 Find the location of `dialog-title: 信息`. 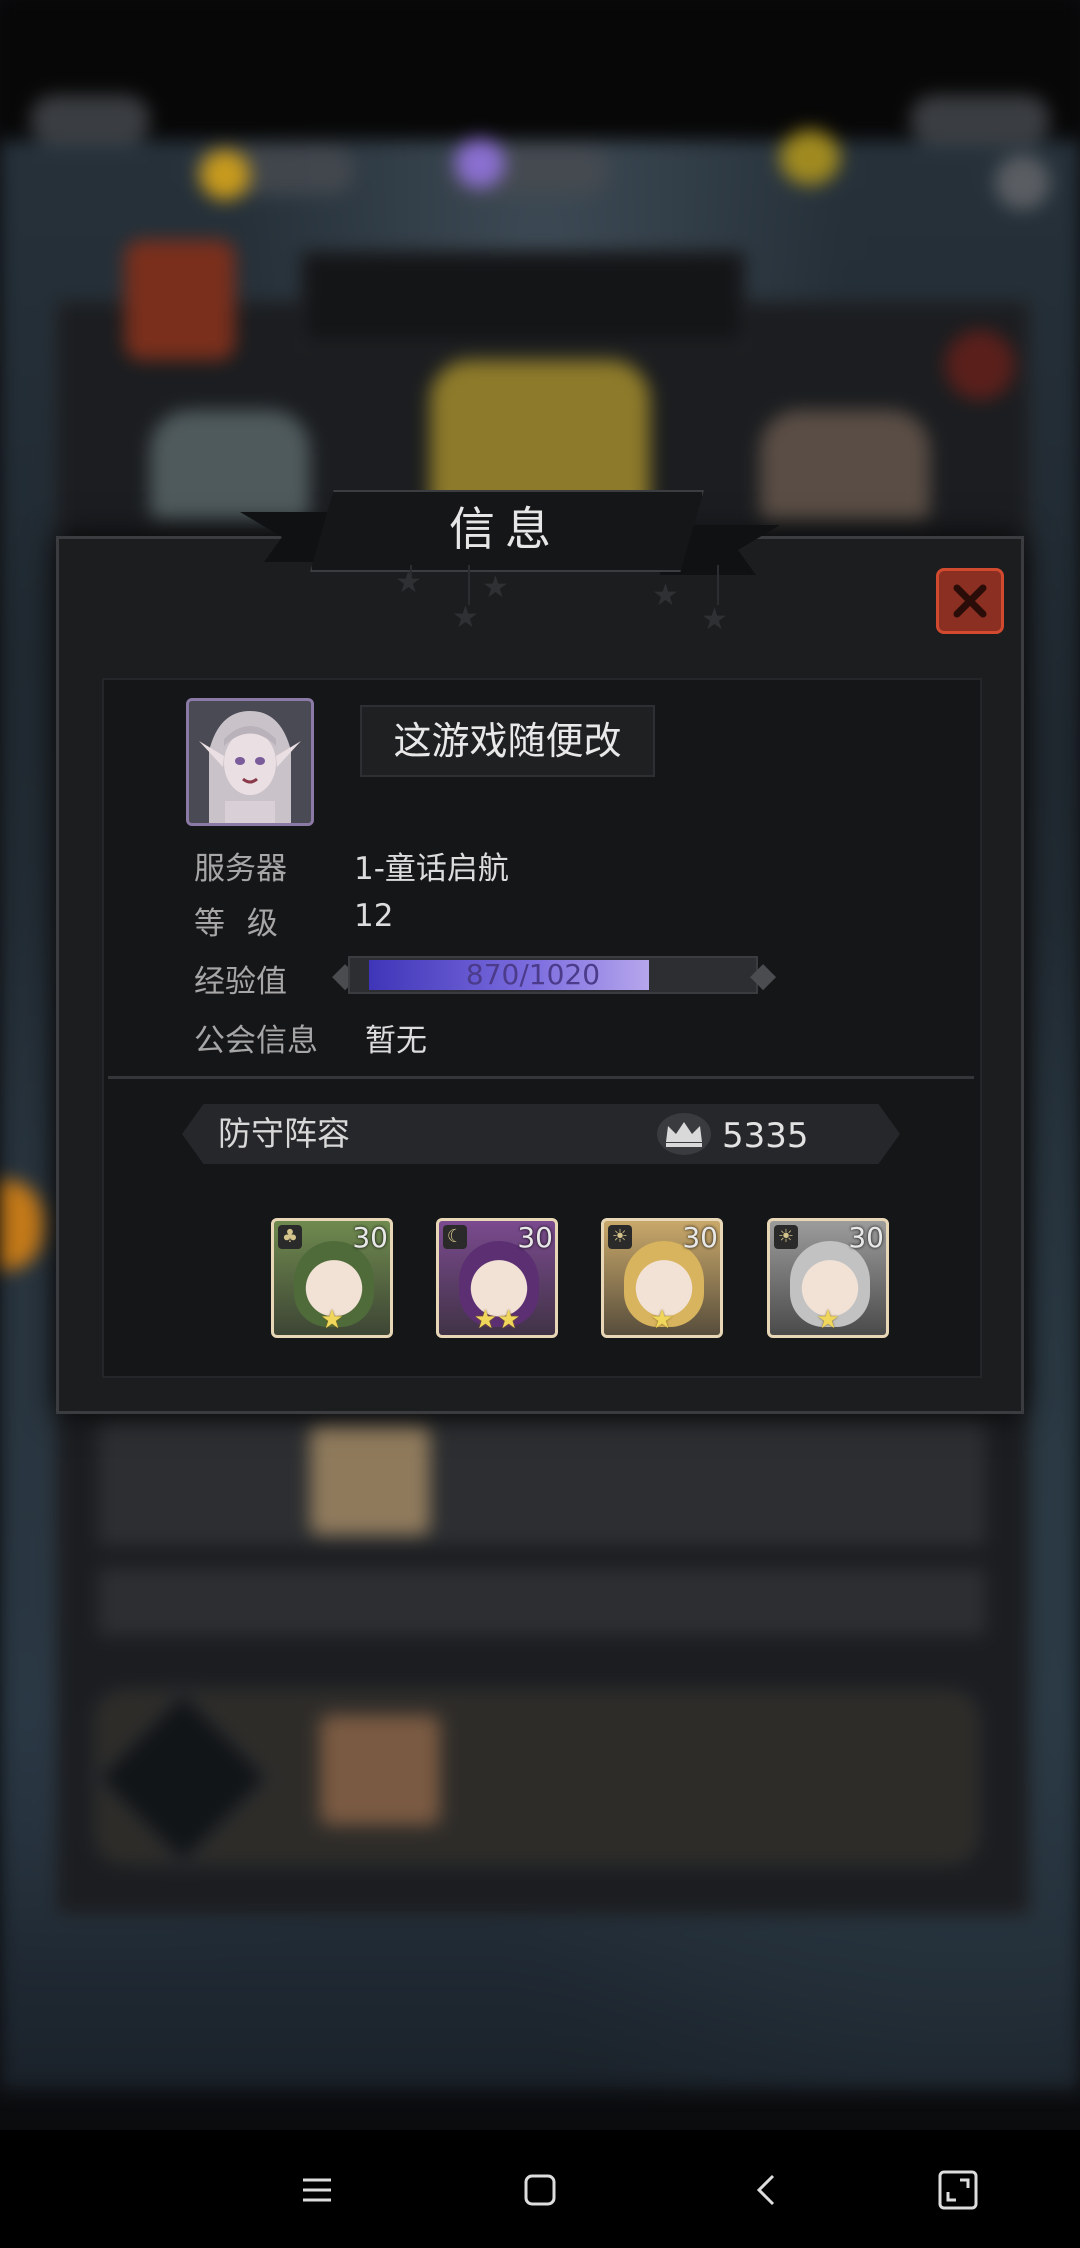

dialog-title: 信息 is located at coordinates (505, 529).